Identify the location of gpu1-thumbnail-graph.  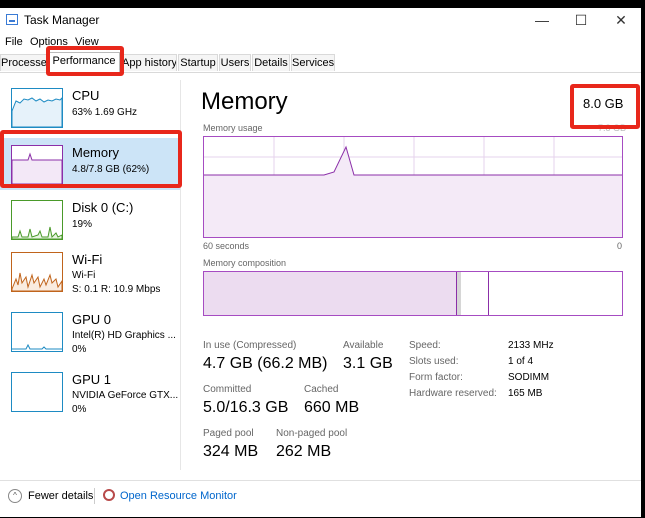
(37, 392).